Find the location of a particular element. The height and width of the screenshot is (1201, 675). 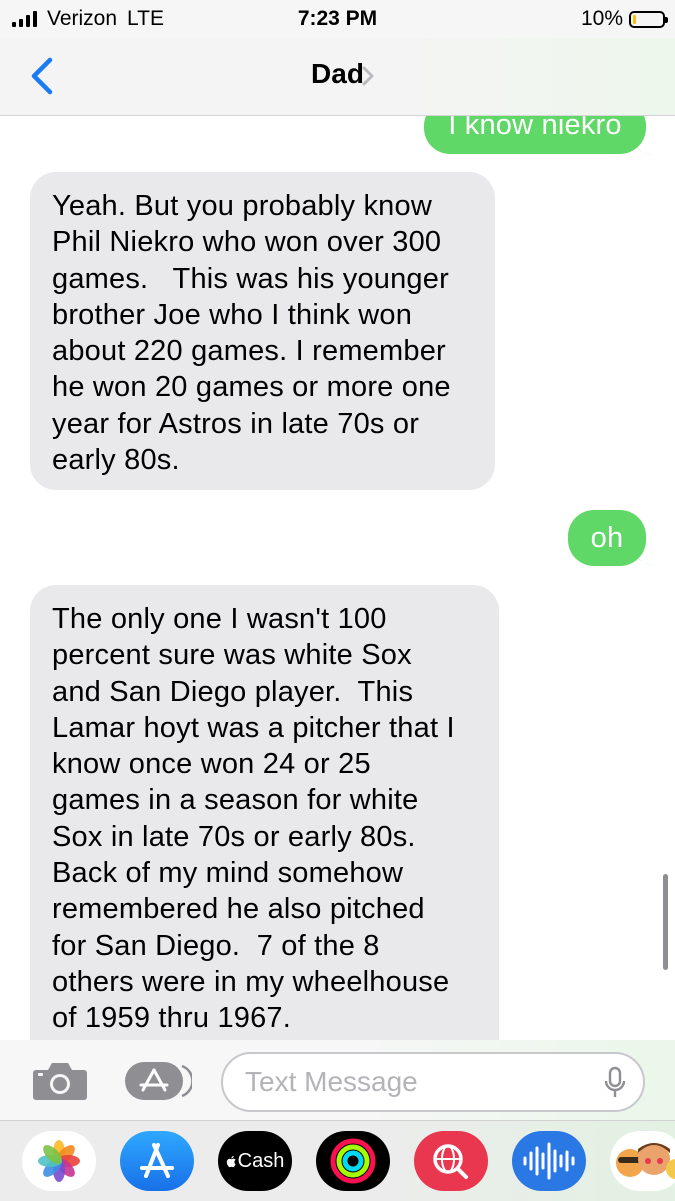

battery-icon is located at coordinates (648, 19).